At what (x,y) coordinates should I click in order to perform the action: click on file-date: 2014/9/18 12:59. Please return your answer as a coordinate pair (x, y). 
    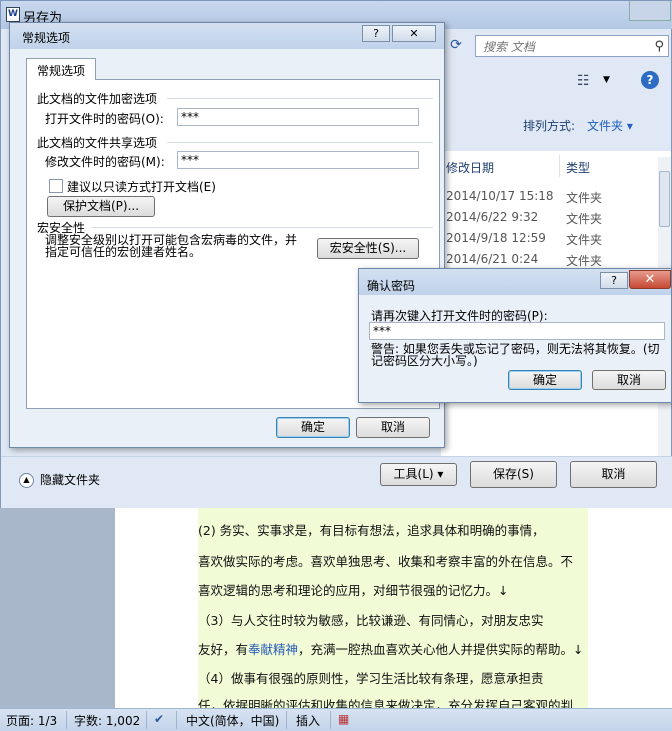
    Looking at the image, I should click on (496, 238).